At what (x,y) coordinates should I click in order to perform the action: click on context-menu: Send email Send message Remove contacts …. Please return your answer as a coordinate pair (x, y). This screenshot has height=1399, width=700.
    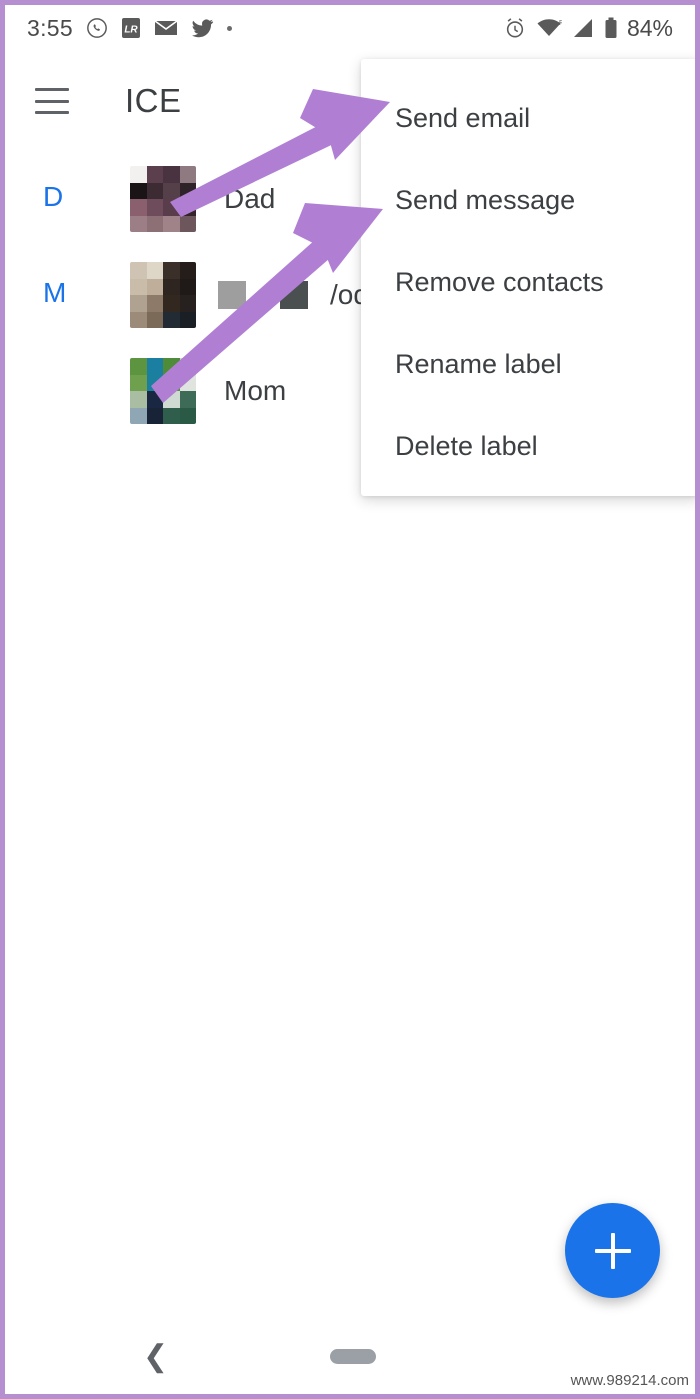
    Looking at the image, I should click on (528, 277).